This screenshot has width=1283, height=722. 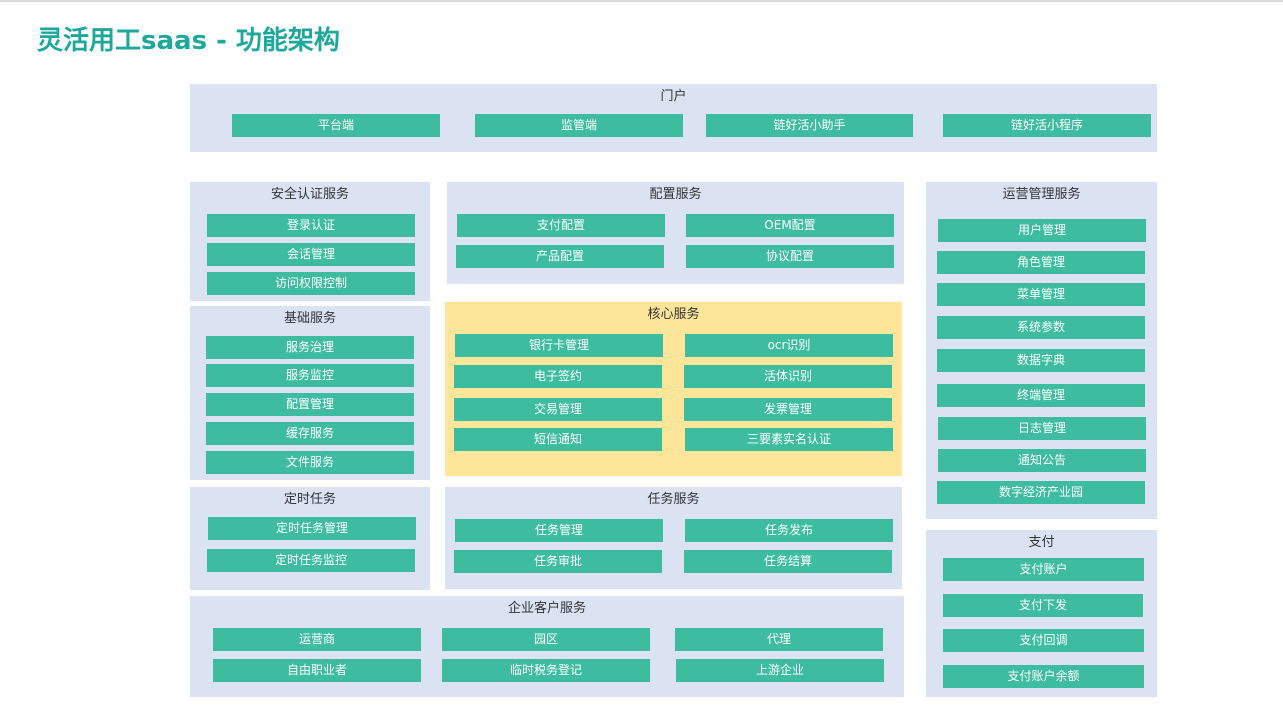 I want to click on timer-module-management: 定时任务管理, so click(x=312, y=528).